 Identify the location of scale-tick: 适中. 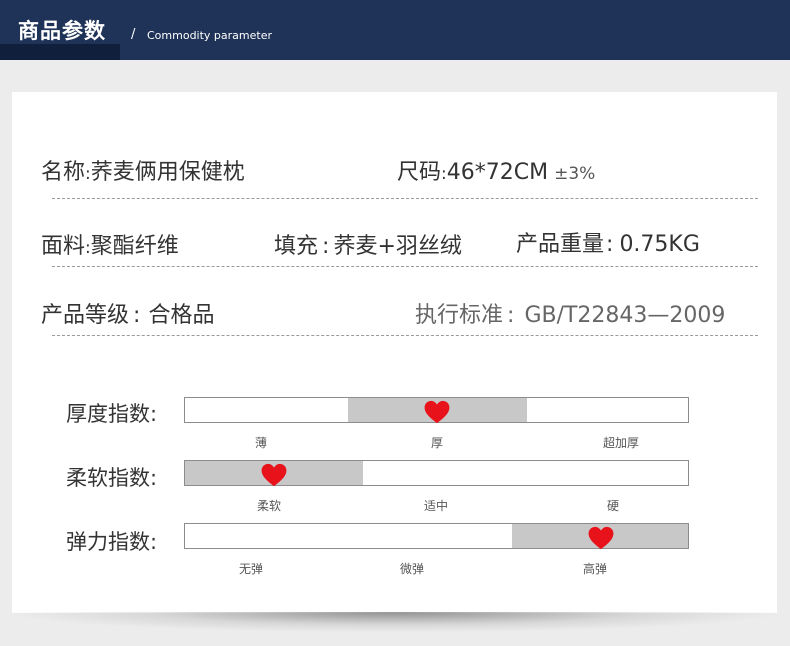
(436, 506).